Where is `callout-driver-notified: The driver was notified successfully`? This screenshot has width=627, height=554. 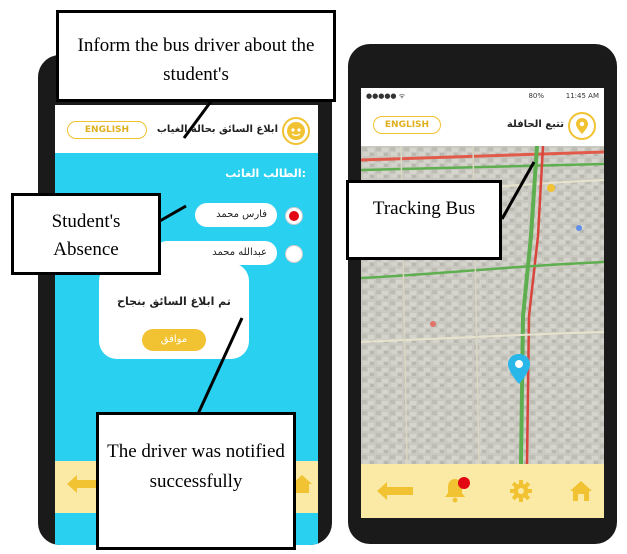 callout-driver-notified: The driver was notified successfully is located at coordinates (196, 481).